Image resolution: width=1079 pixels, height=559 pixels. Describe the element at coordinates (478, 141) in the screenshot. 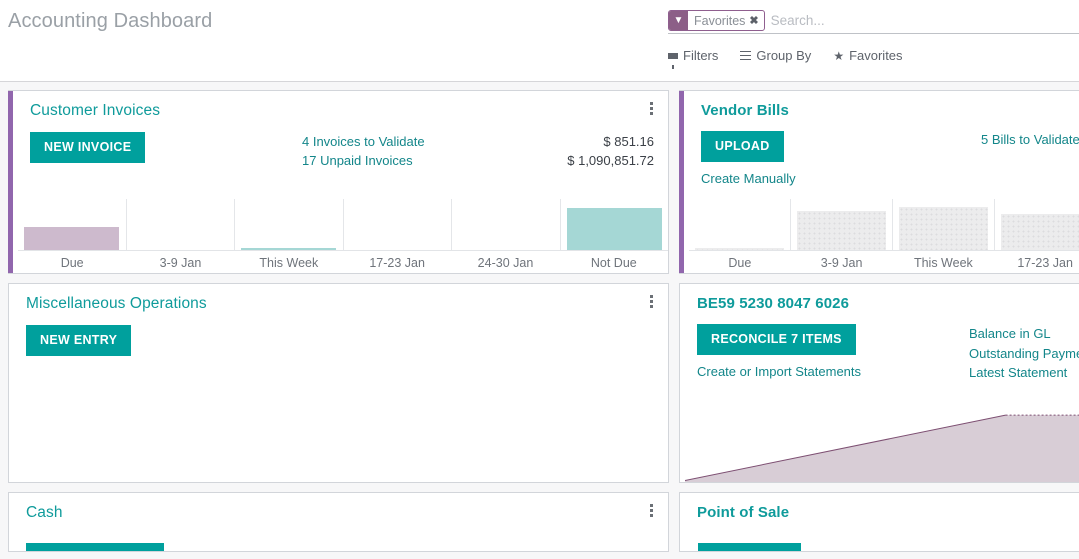

I see `figure-row: 4 Invoices to Validate $ 851.16` at that location.